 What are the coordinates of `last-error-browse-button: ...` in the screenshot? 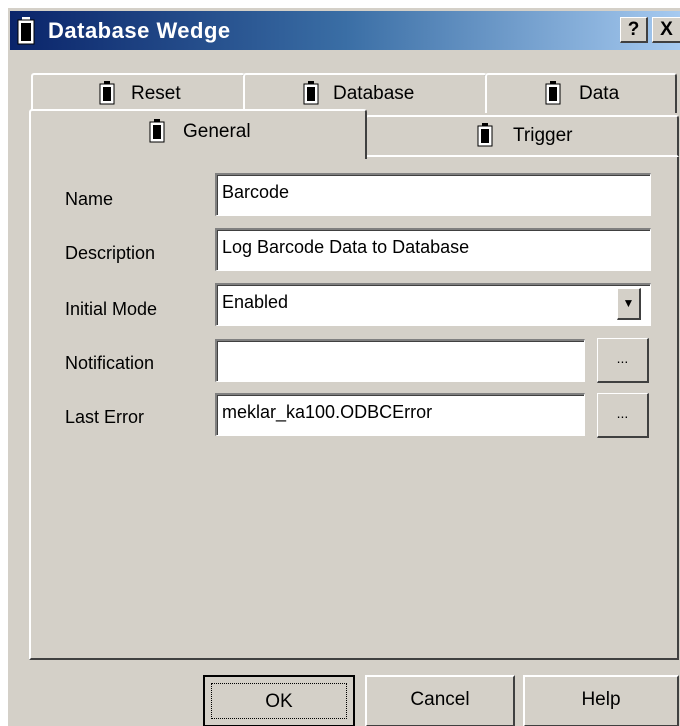 It's located at (623, 415).